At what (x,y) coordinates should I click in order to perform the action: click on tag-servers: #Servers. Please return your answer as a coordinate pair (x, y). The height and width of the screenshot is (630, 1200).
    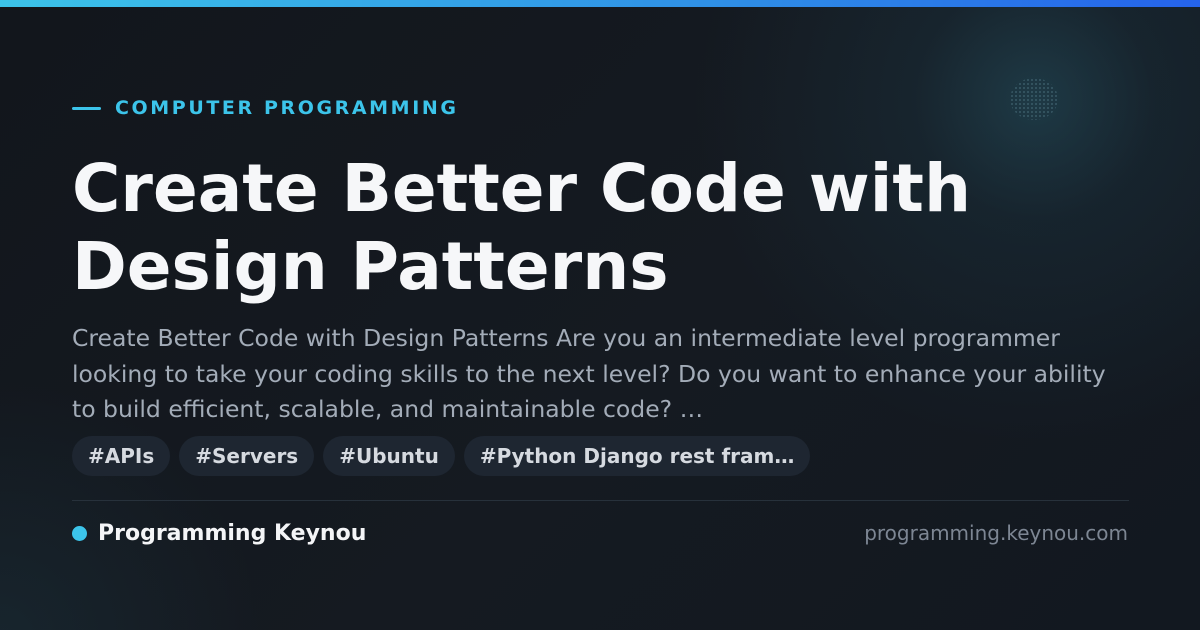
    Looking at the image, I should click on (247, 456).